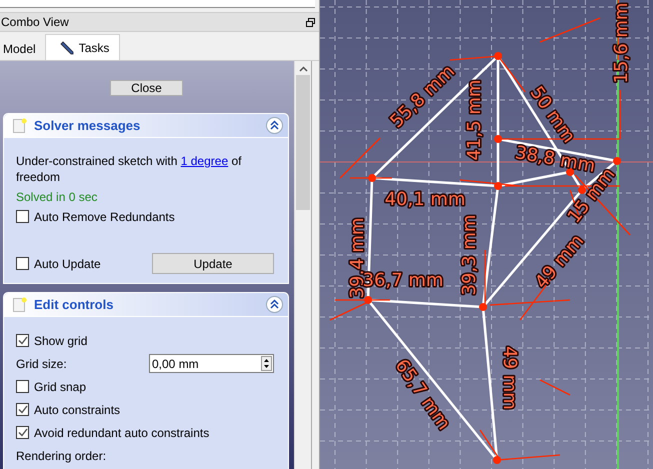  I want to click on dimension-label: 15,6 mm, so click(621, 43).